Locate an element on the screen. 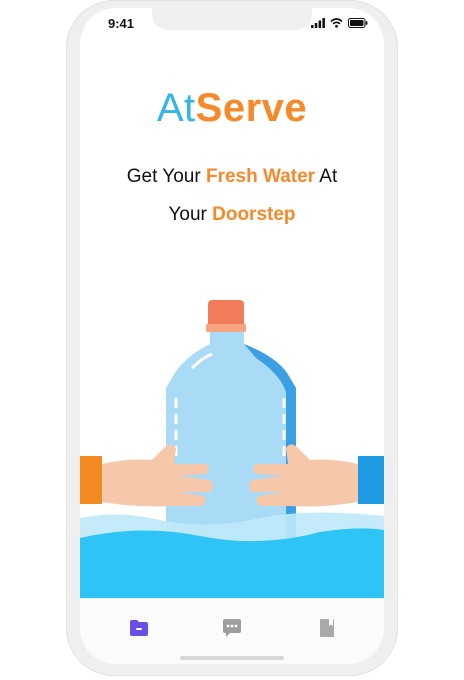 This screenshot has width=464, height=680. tagline-line-2: Your Doorstep is located at coordinates (232, 215).